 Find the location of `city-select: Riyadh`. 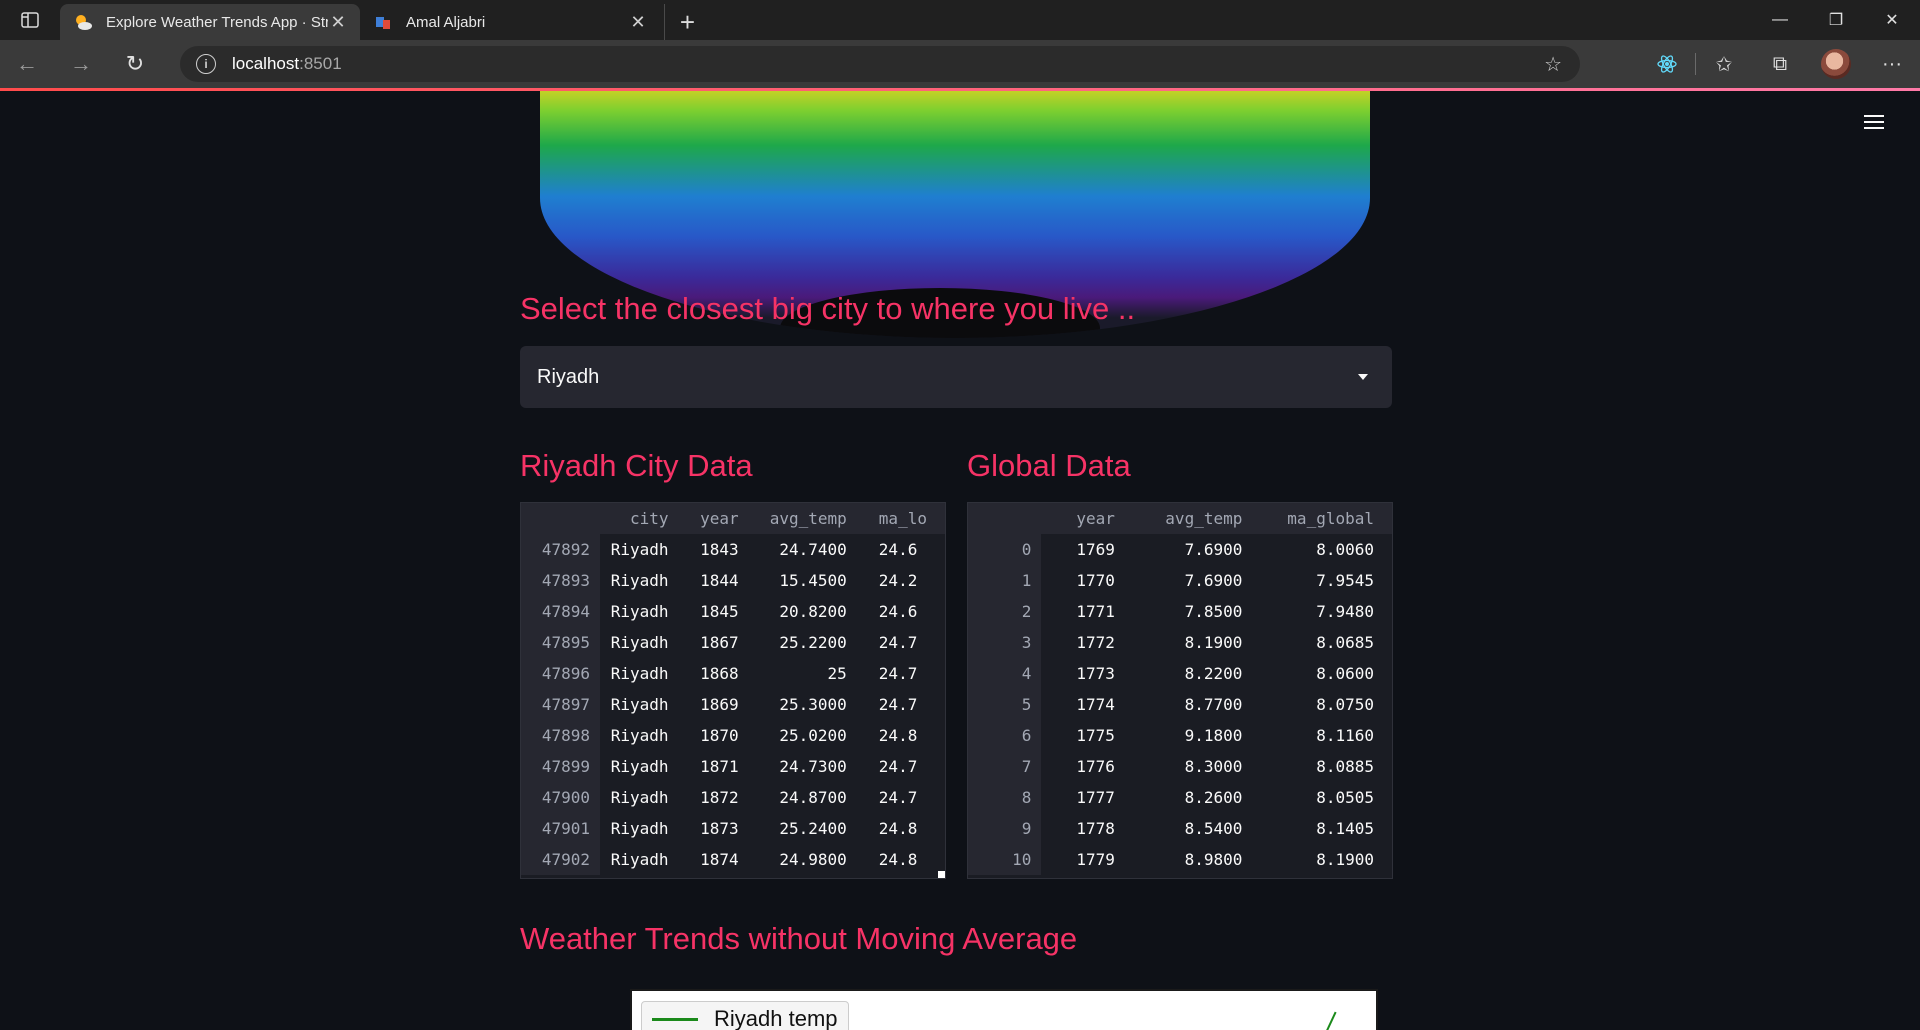

city-select: Riyadh is located at coordinates (956, 377).